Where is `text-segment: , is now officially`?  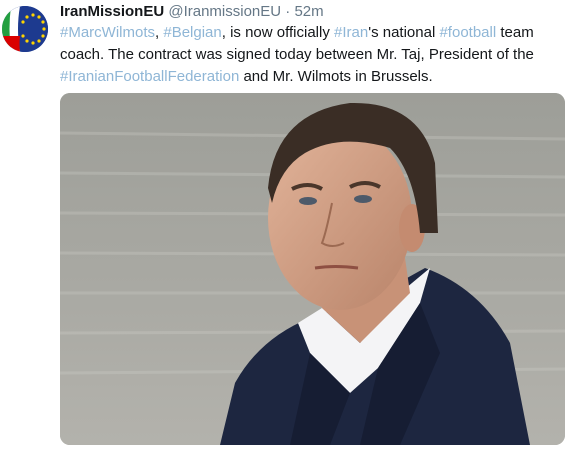 text-segment: , is now officially is located at coordinates (278, 32).